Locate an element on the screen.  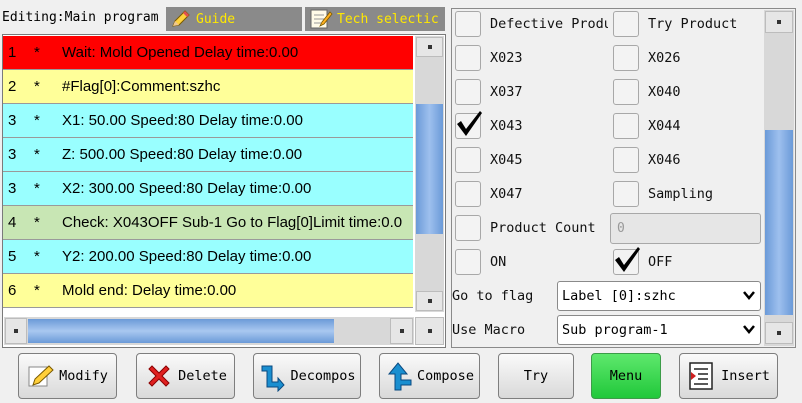
panel-scroll-down-button is located at coordinates (779, 333).